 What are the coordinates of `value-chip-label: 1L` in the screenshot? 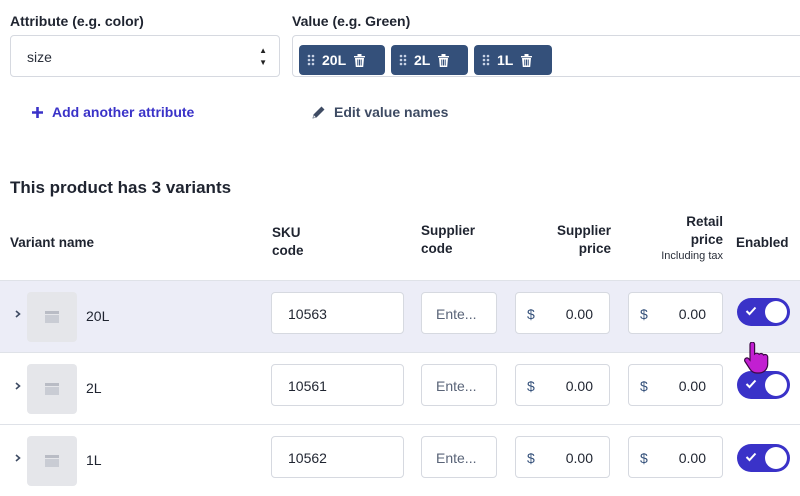 It's located at (505, 60).